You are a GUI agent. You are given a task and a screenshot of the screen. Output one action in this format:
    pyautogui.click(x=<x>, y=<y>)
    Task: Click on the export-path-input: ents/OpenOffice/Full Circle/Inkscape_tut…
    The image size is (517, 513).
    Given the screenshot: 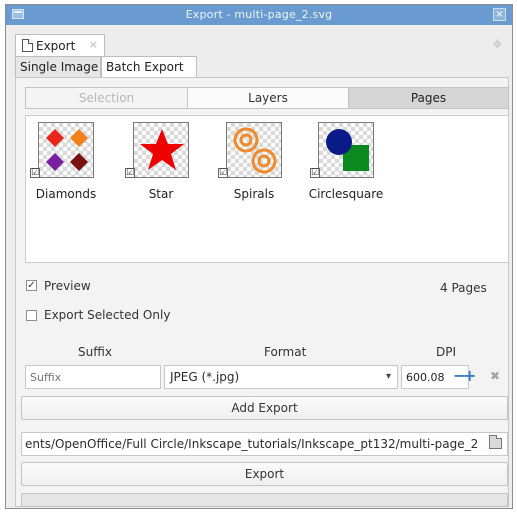 What is the action you would take?
    pyautogui.click(x=264, y=444)
    